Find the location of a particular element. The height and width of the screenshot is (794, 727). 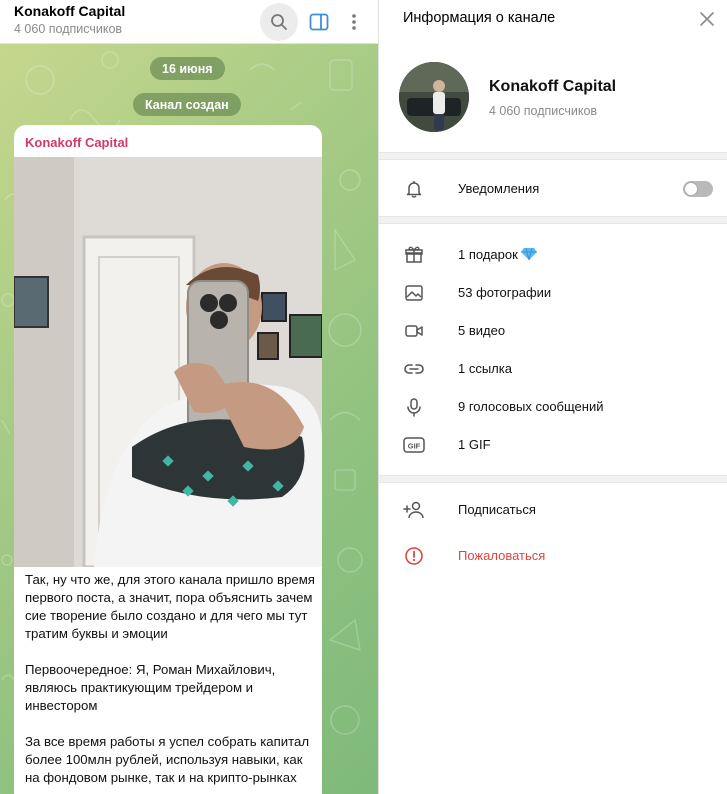

subscribe-button: Подписаться is located at coordinates (553, 510).